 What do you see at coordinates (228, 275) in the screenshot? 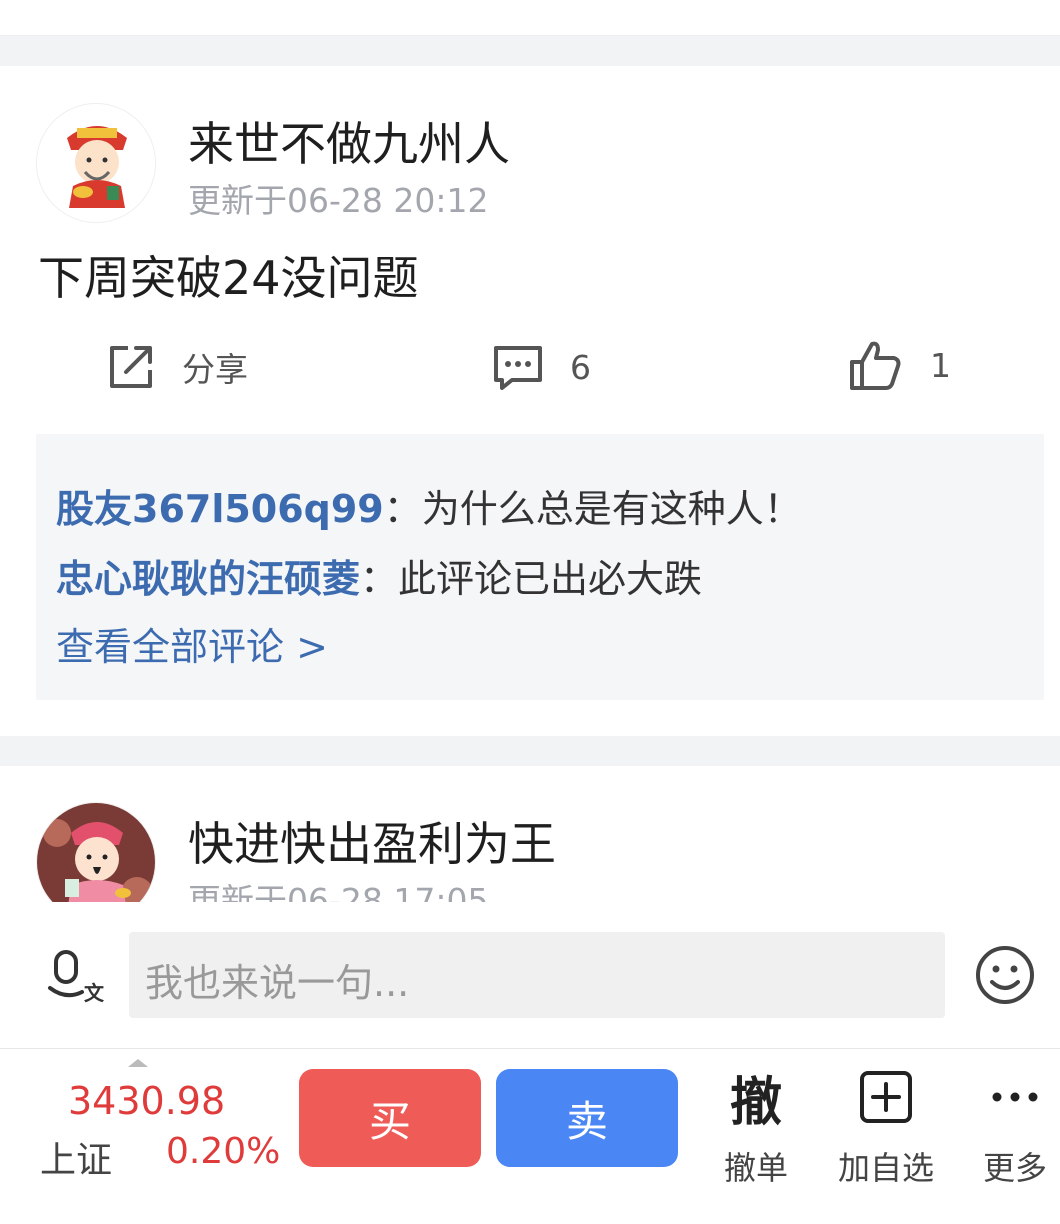
I see `post-content: 下周突破24没问题` at bounding box center [228, 275].